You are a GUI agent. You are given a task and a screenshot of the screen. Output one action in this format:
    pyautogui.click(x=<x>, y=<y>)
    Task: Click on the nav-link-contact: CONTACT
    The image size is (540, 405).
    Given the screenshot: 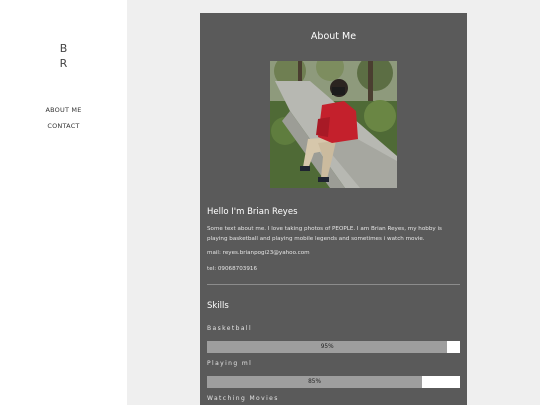 What is the action you would take?
    pyautogui.click(x=63, y=126)
    